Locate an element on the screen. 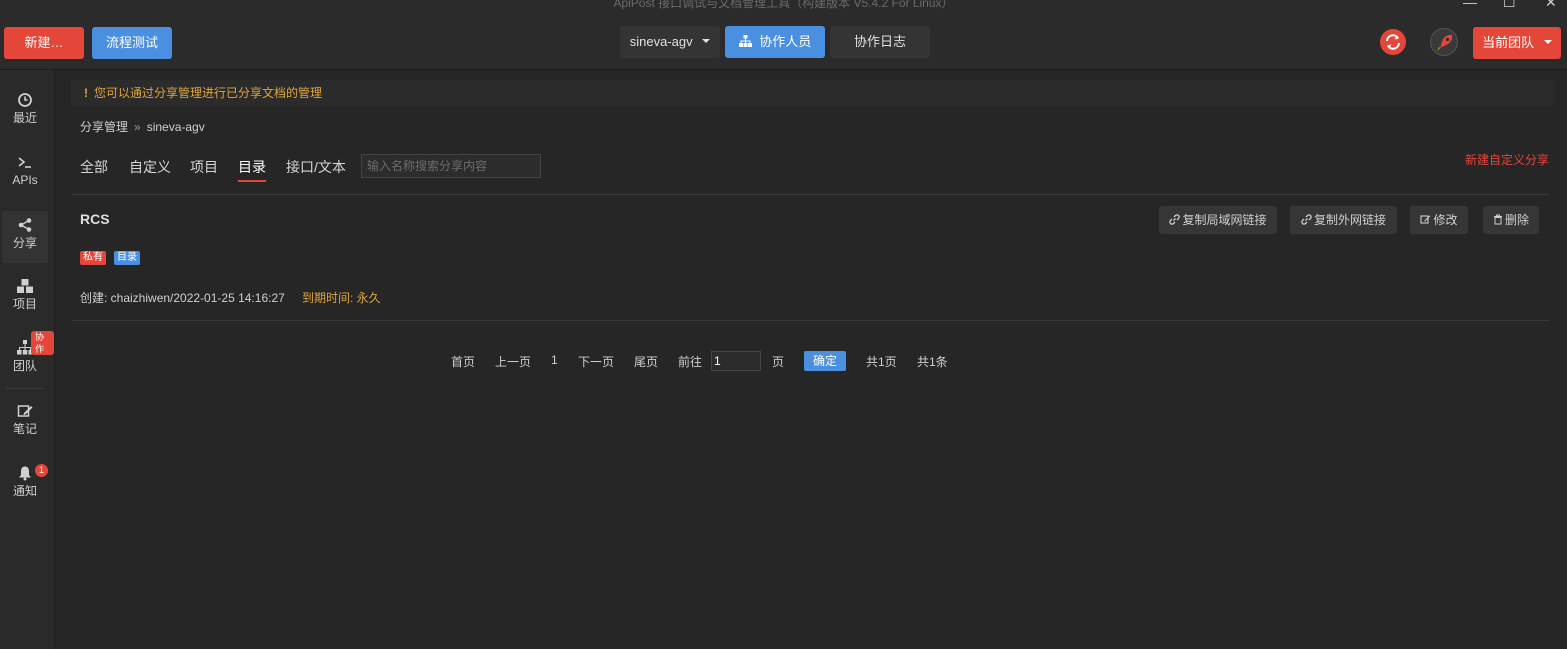 This screenshot has width=1567, height=649. copy-wan-link-label: 复制外网链接 is located at coordinates (1349, 220).